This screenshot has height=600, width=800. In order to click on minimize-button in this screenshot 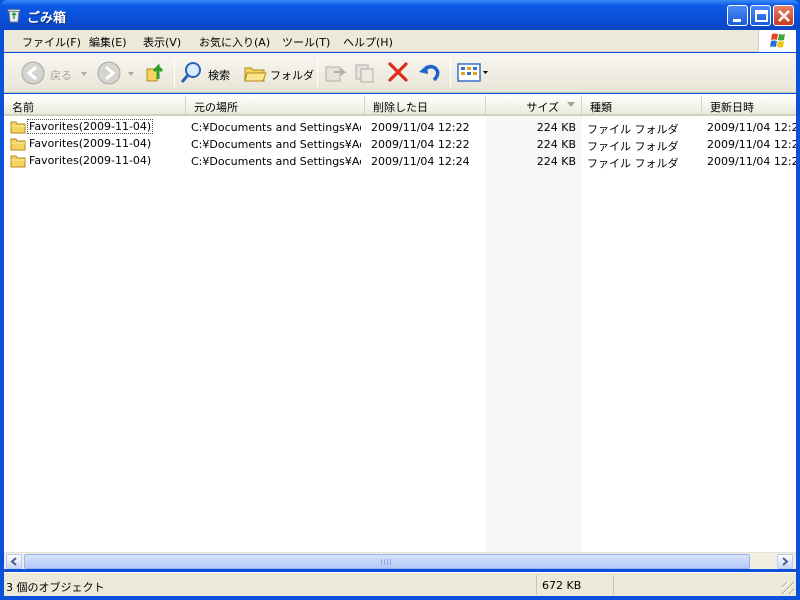, I will do `click(737, 15)`.